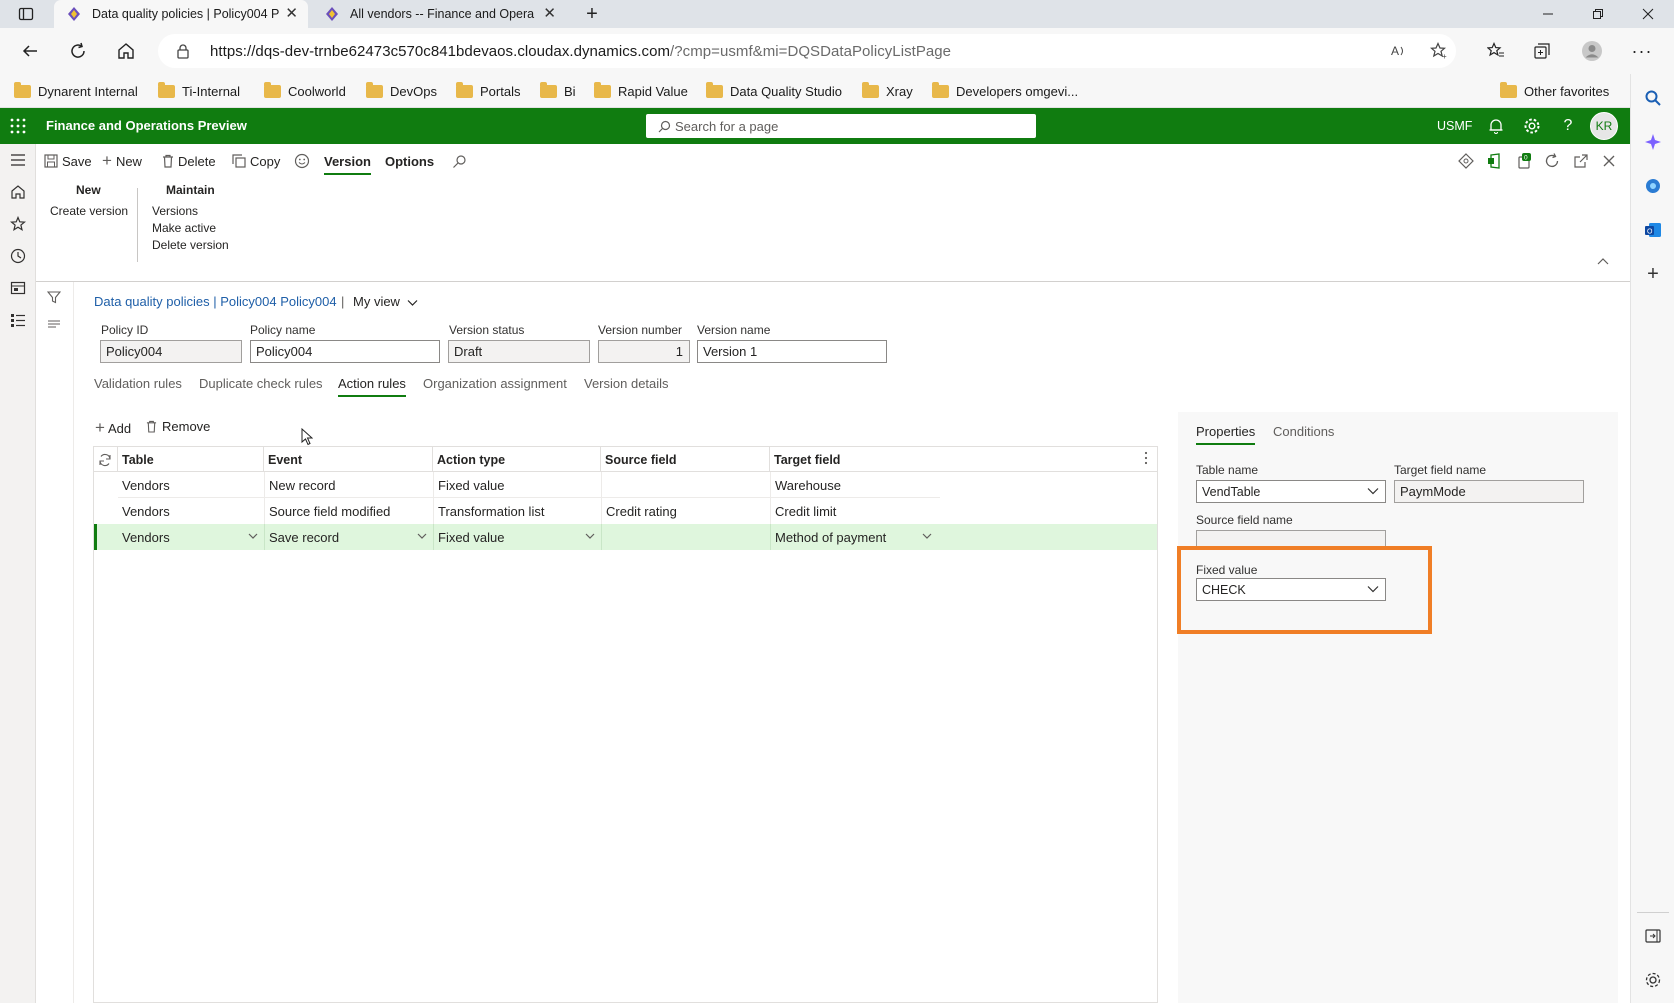 The image size is (1674, 1003). What do you see at coordinates (440, 14) in the screenshot?
I see `browser-tab-vendors: All vendors -- Finance and Opera ✕` at bounding box center [440, 14].